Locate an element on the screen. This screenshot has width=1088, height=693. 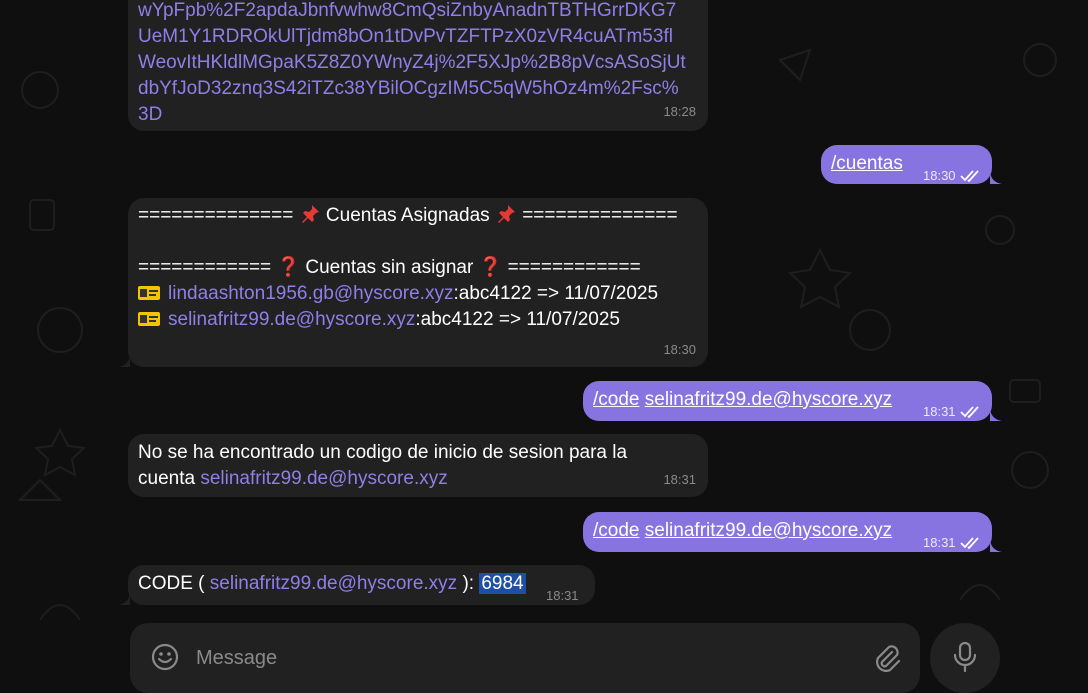
message-time-text: 18:30 is located at coordinates (939, 175).